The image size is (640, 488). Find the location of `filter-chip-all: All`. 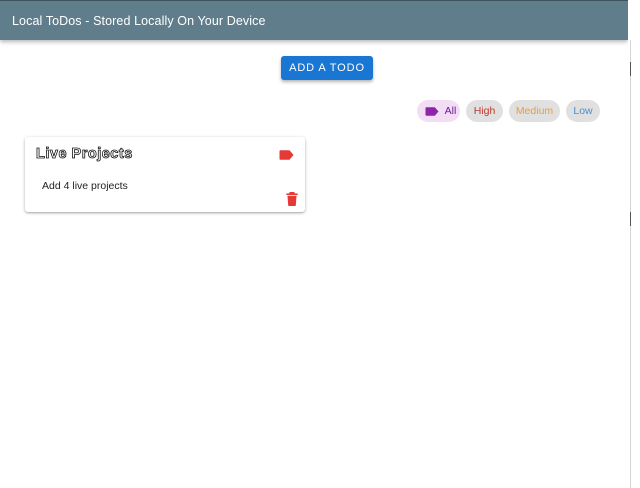

filter-chip-all: All is located at coordinates (438, 111).